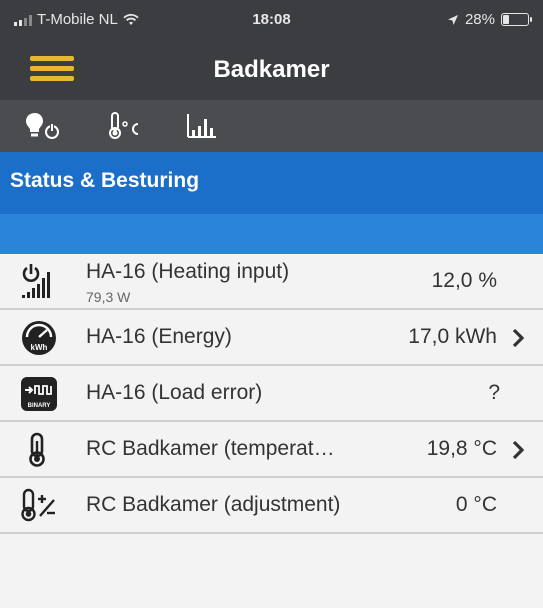 Image resolution: width=543 pixels, height=608 pixels. I want to click on hamburger-icon, so click(52, 70).